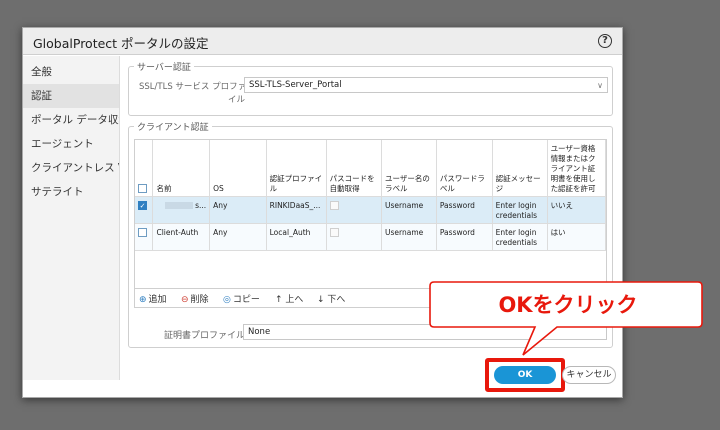 This screenshot has width=720, height=430. I want to click on ok-highlight-frame, so click(525, 375).